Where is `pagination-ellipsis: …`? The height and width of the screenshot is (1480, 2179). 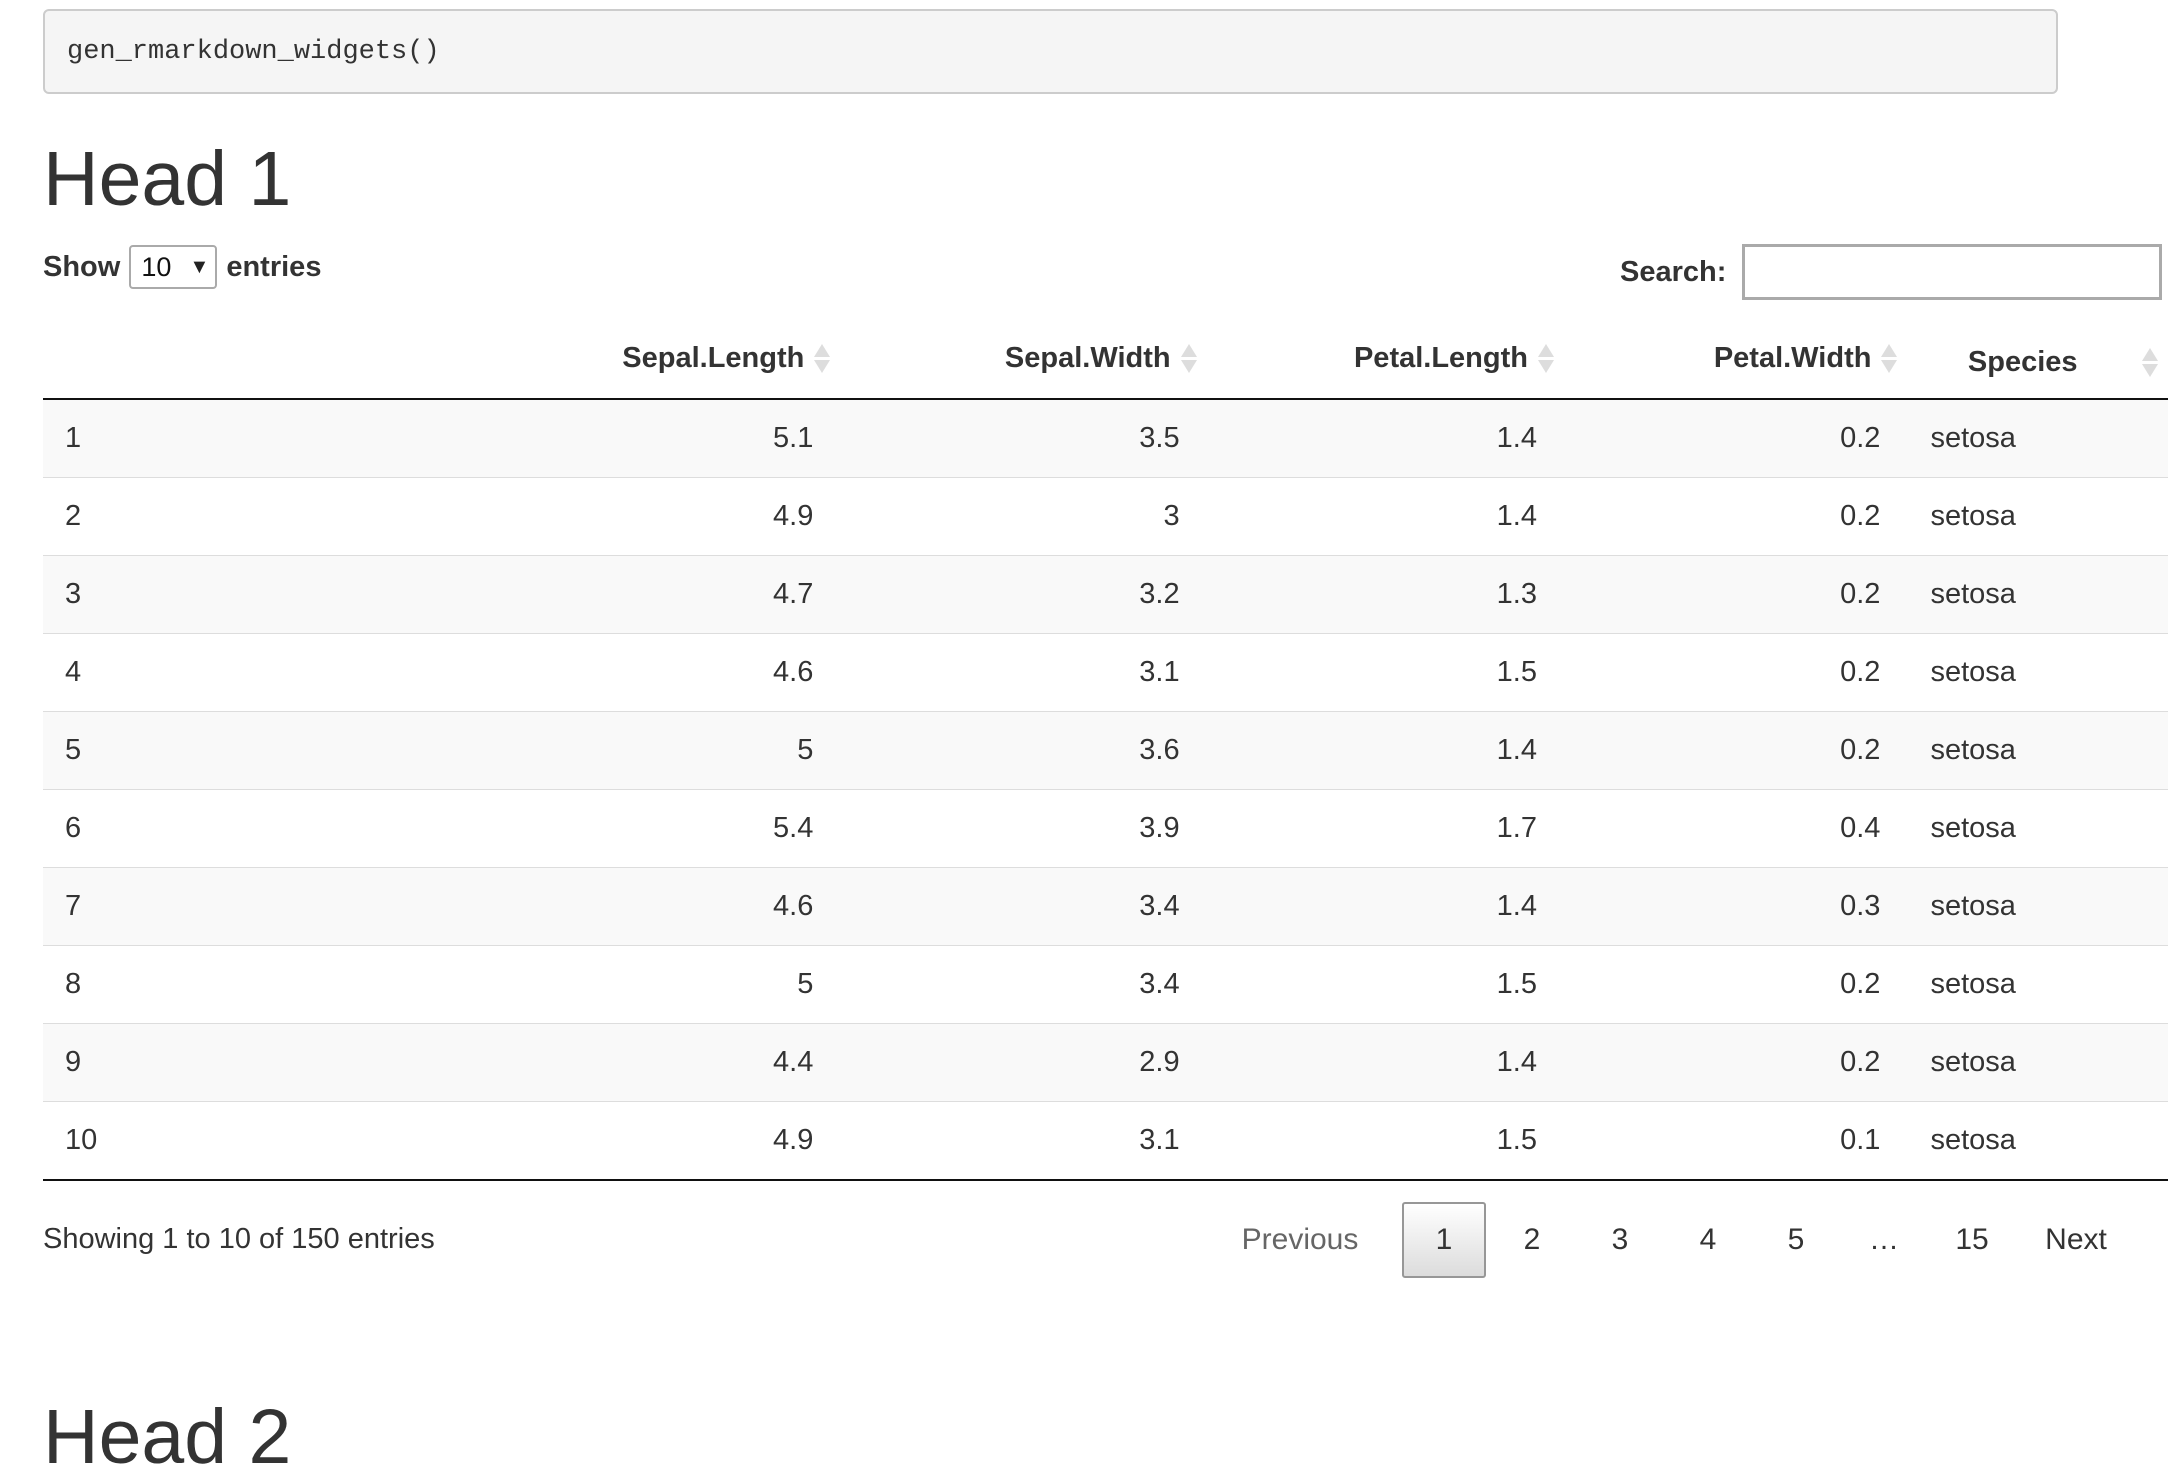 pagination-ellipsis: … is located at coordinates (1884, 1239).